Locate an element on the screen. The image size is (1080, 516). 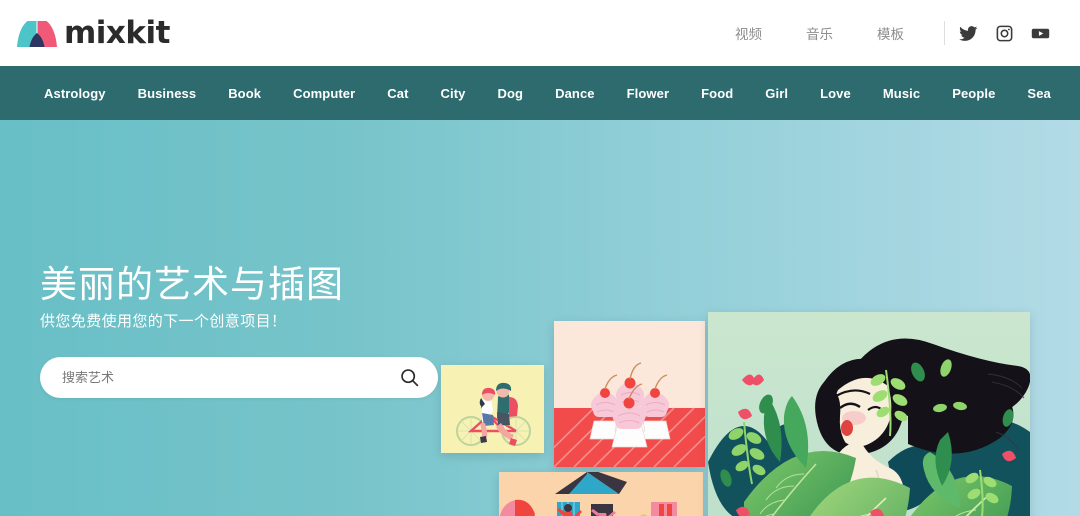
topnav-templates: 模板 is located at coordinates (890, 33).